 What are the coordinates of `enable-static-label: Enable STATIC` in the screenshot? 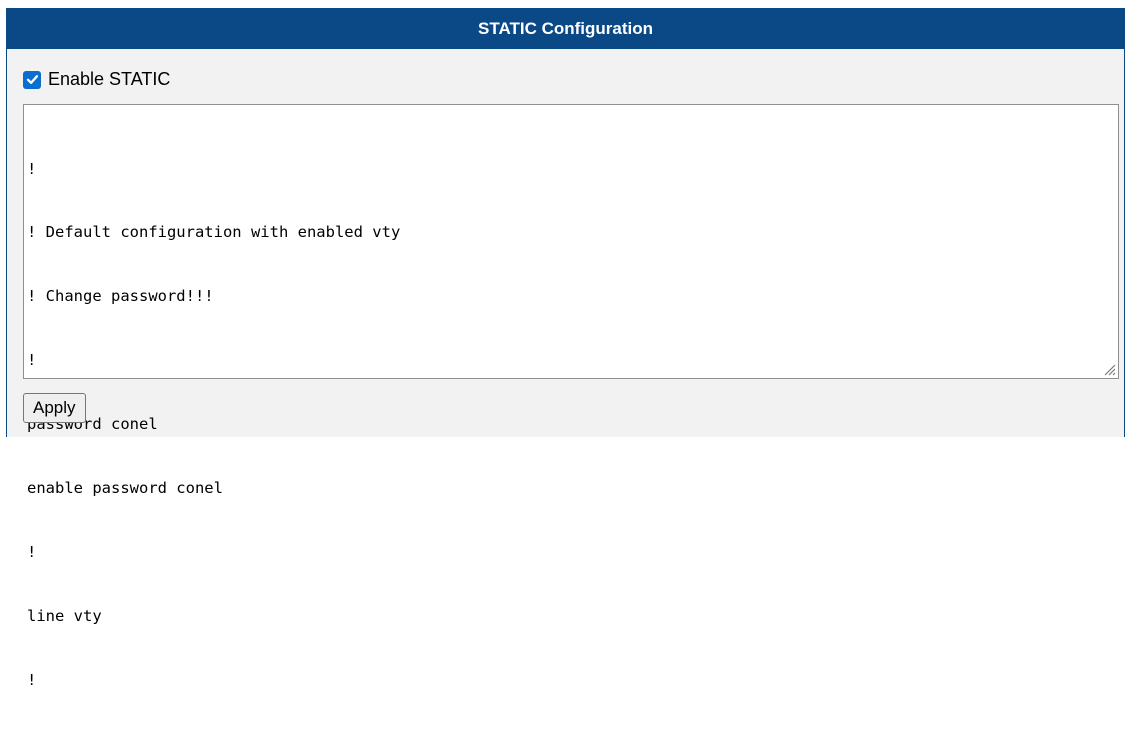 It's located at (109, 79).